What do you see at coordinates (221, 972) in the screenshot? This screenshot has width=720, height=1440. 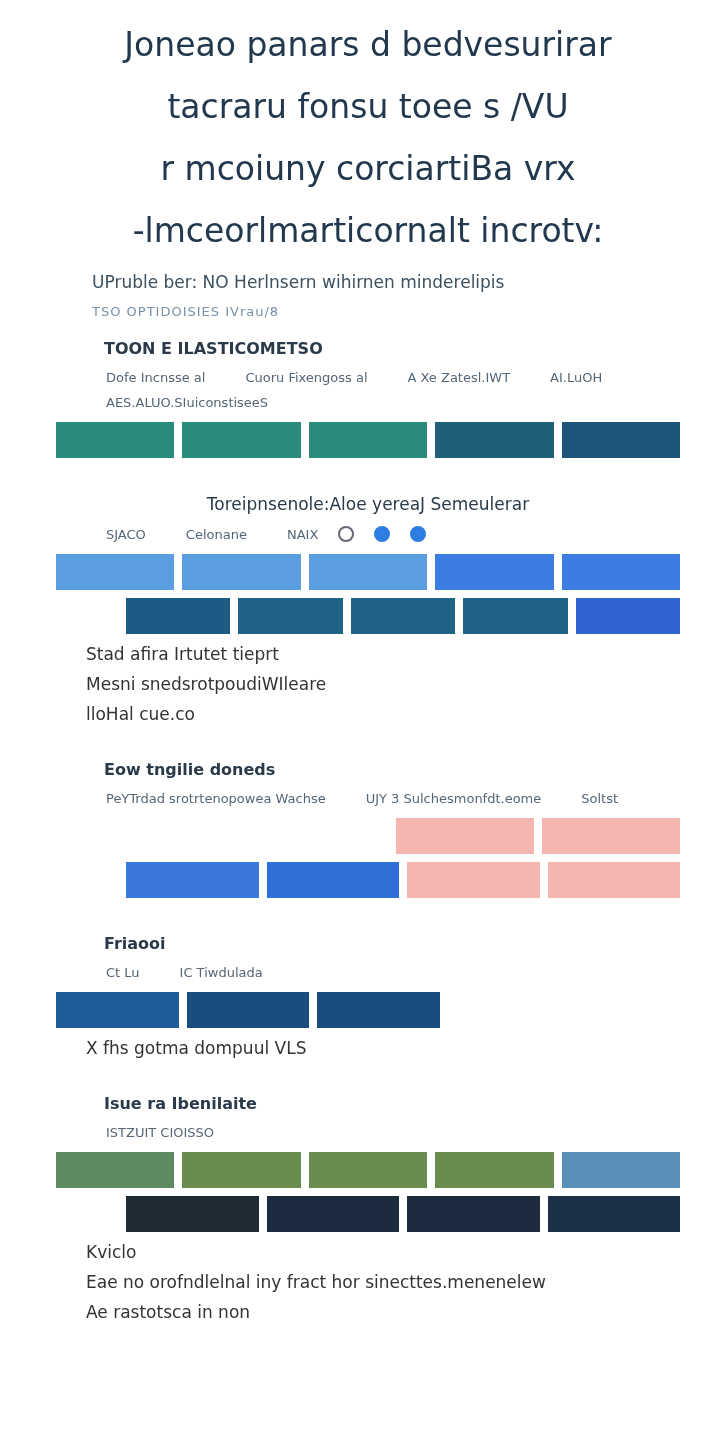 I see `label: IC Tiwdulada` at bounding box center [221, 972].